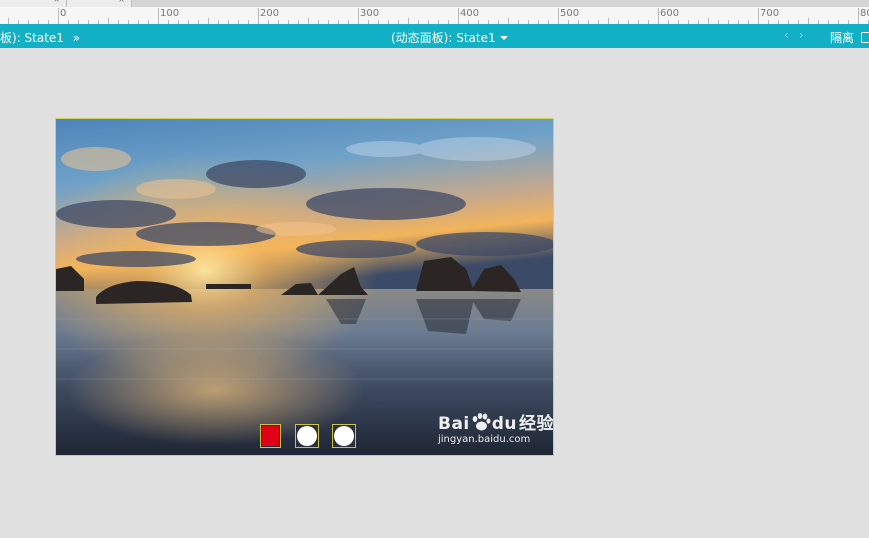 The width and height of the screenshot is (869, 538). I want to click on ruler-label: 100, so click(170, 13).